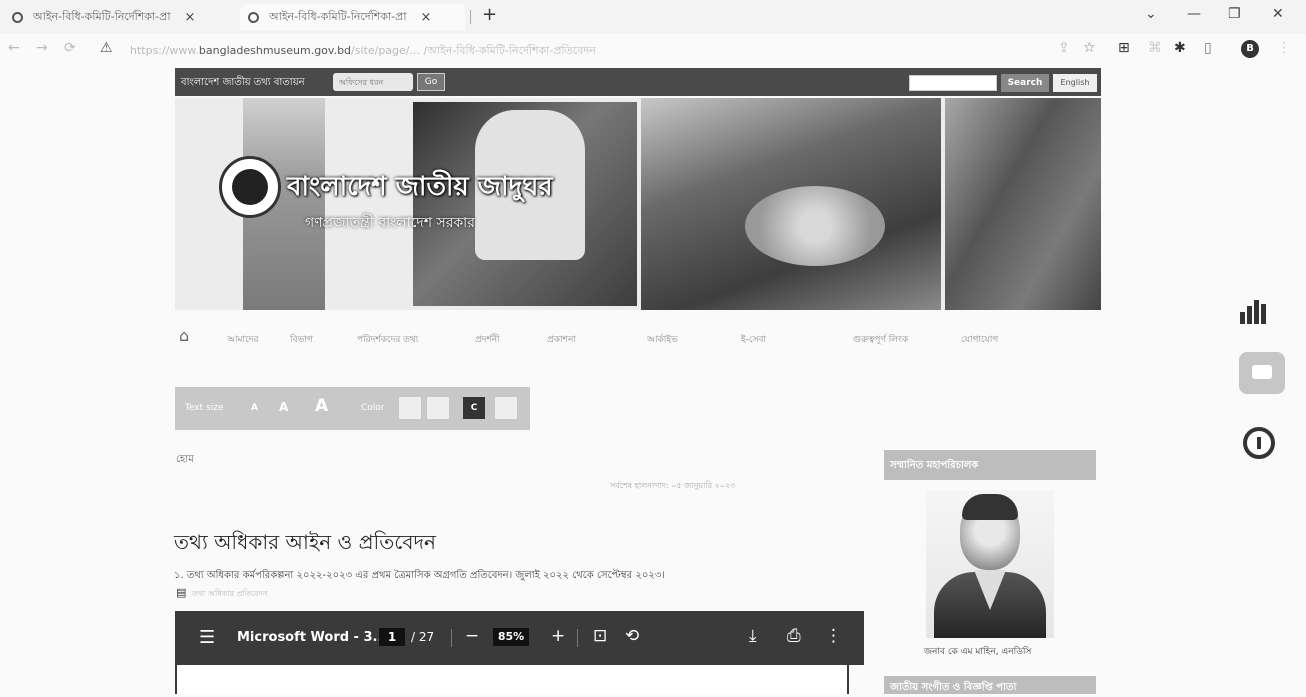 The image size is (1306, 697). What do you see at coordinates (1256, 310) in the screenshot?
I see `bar-chart-icon` at bounding box center [1256, 310].